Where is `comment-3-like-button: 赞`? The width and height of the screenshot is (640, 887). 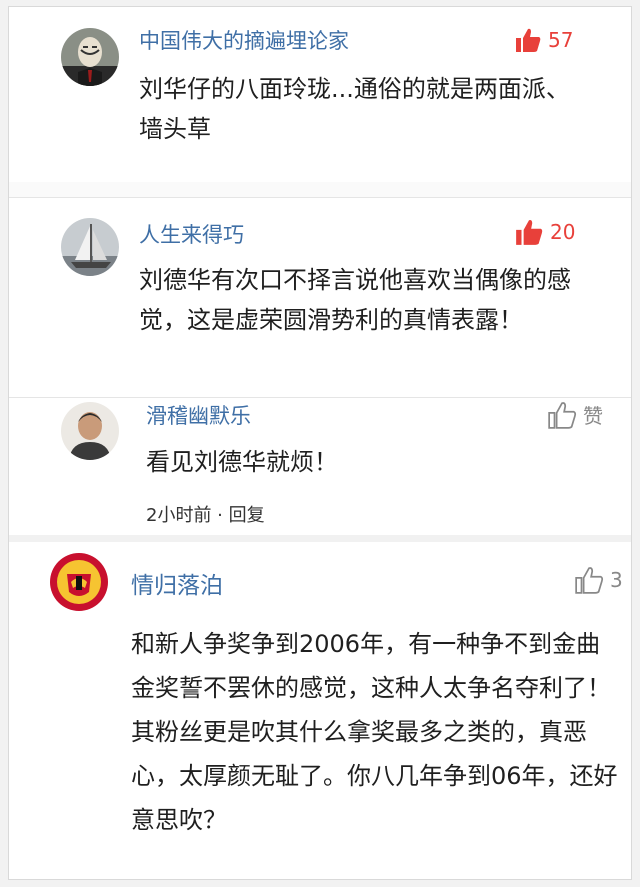
comment-3-like-button: 赞 is located at coordinates (575, 414).